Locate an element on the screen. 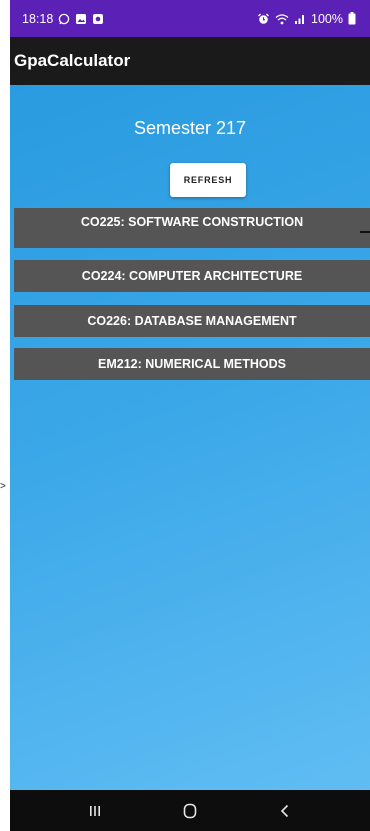  status-bar: 18:18 100% is located at coordinates (190, 18).